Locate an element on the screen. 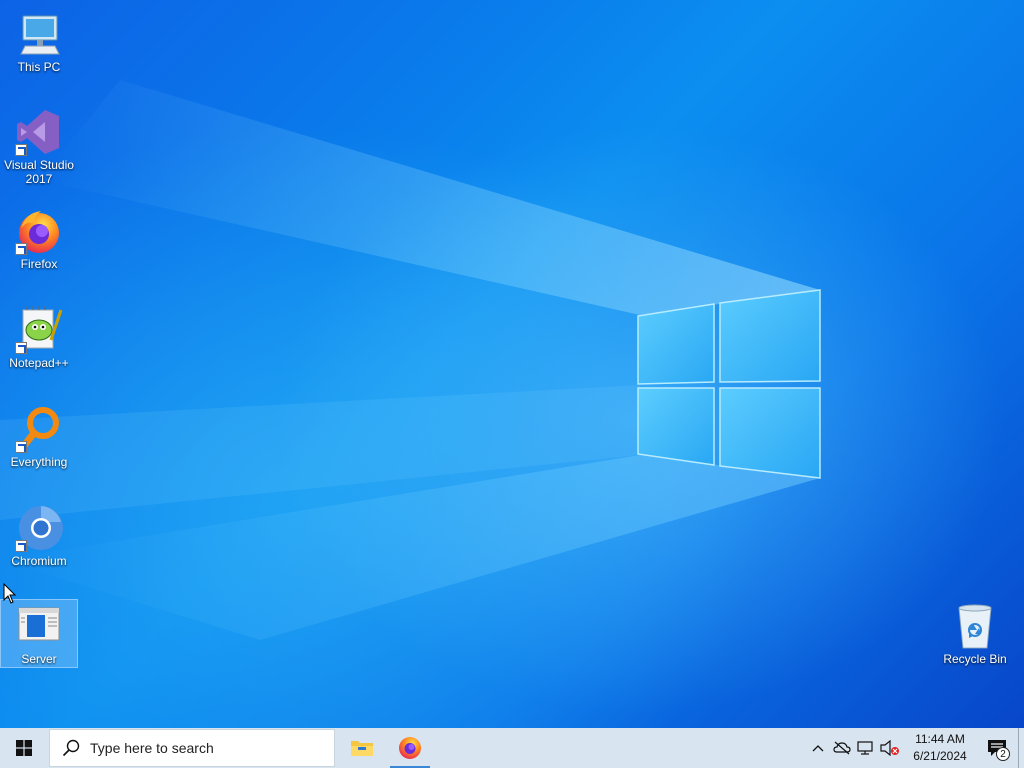 The height and width of the screenshot is (768, 1024). volume-tray-button is located at coordinates (890, 748).